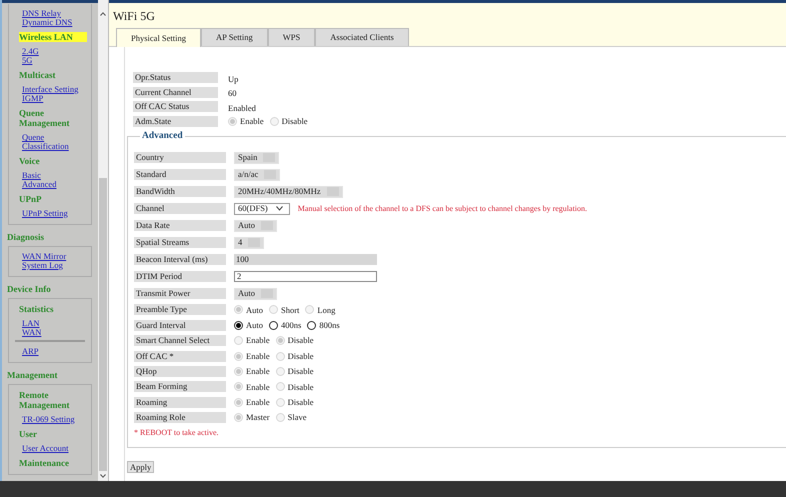  I want to click on field-label: Off CAC *, so click(180, 356).